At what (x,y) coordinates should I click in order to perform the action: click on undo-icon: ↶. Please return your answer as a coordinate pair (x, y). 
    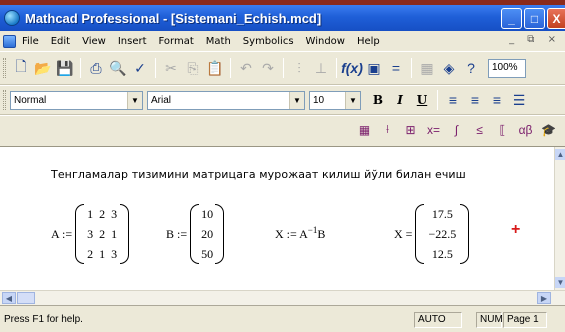
    Looking at the image, I should click on (246, 68).